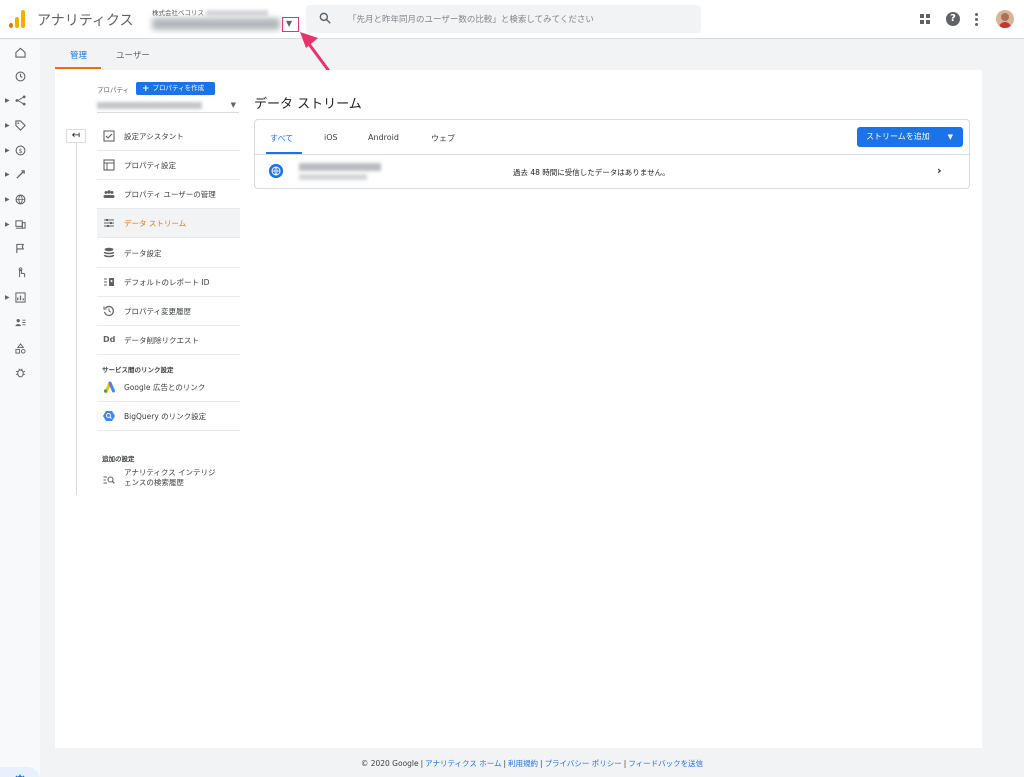 The width and height of the screenshot is (1024, 777). Describe the element at coordinates (463, 763) in the screenshot. I see `footer-link-home: アナリティクス ホーム` at that location.